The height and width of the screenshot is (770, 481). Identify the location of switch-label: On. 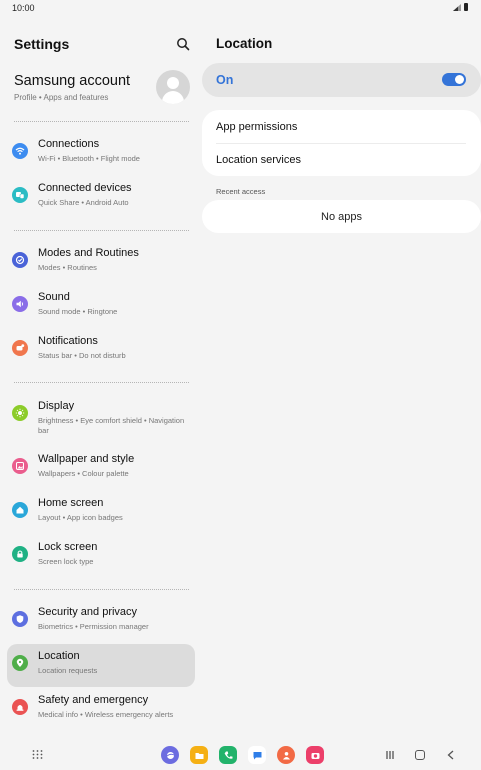
(225, 80).